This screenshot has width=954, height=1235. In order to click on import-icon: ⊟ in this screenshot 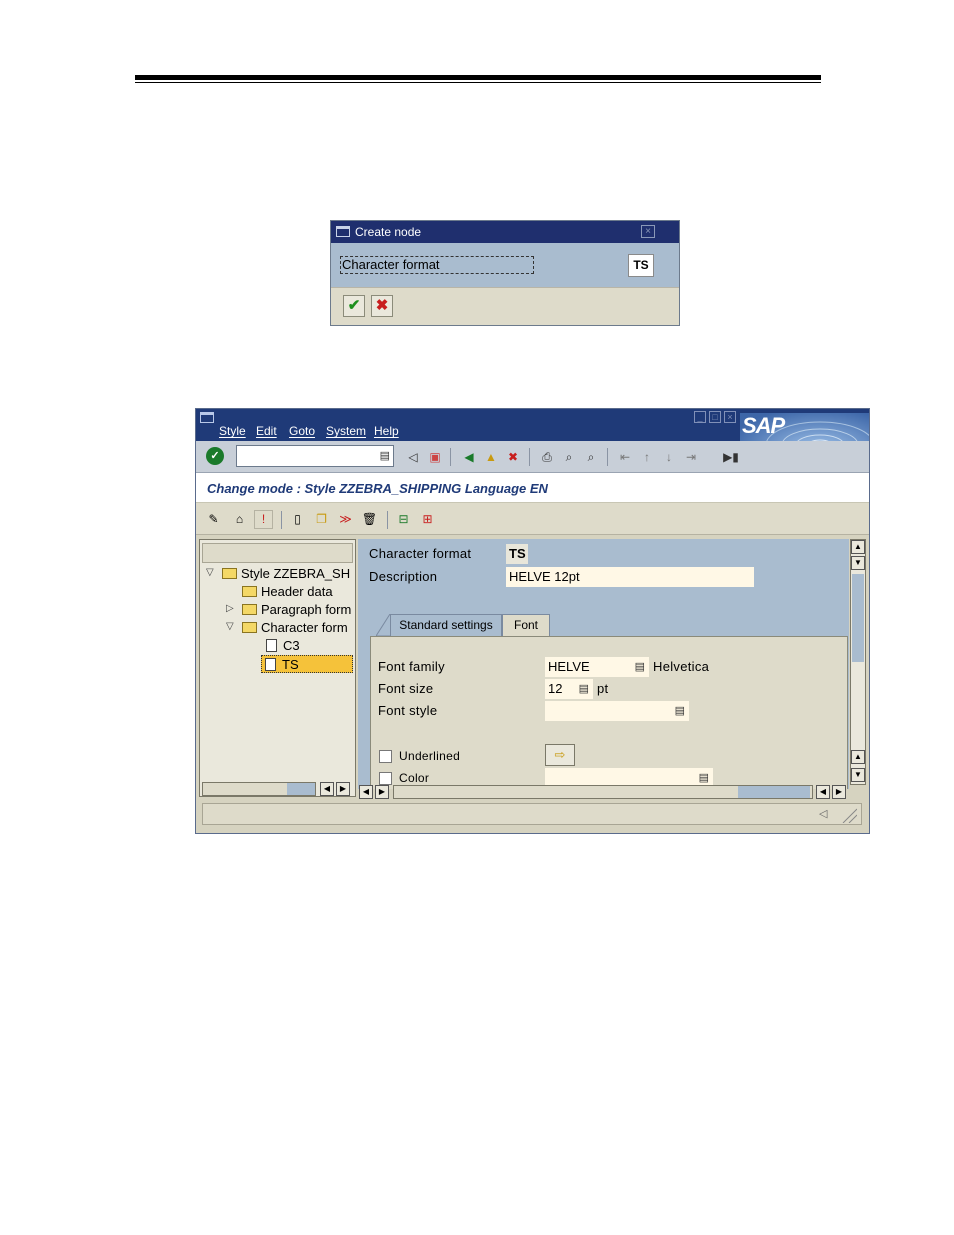, I will do `click(403, 519)`.